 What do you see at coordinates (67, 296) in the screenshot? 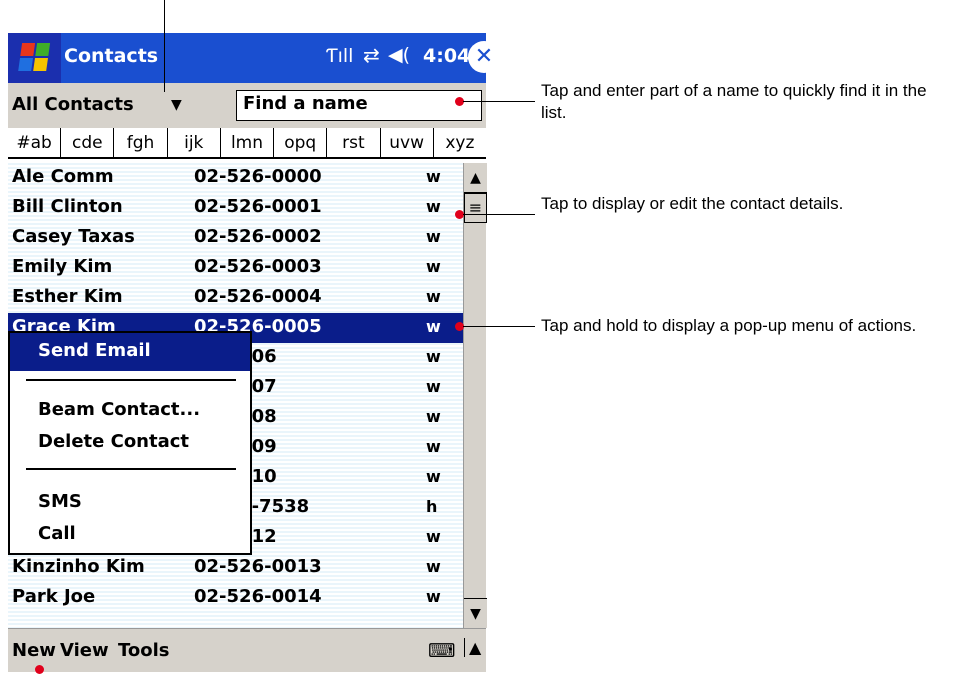
I see `contact-name: Esther Kim` at bounding box center [67, 296].